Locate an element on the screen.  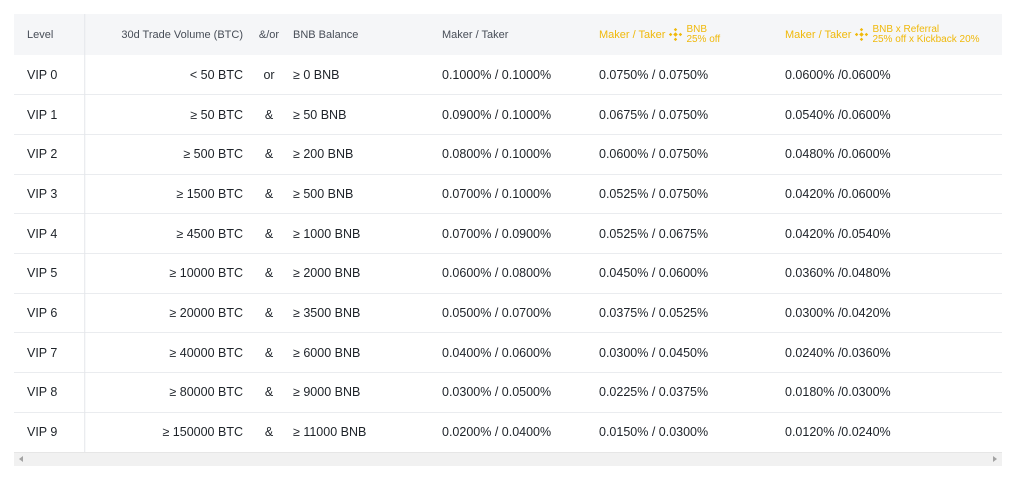
cell-volume: ≥ 40000 BTC is located at coordinates (206, 352).